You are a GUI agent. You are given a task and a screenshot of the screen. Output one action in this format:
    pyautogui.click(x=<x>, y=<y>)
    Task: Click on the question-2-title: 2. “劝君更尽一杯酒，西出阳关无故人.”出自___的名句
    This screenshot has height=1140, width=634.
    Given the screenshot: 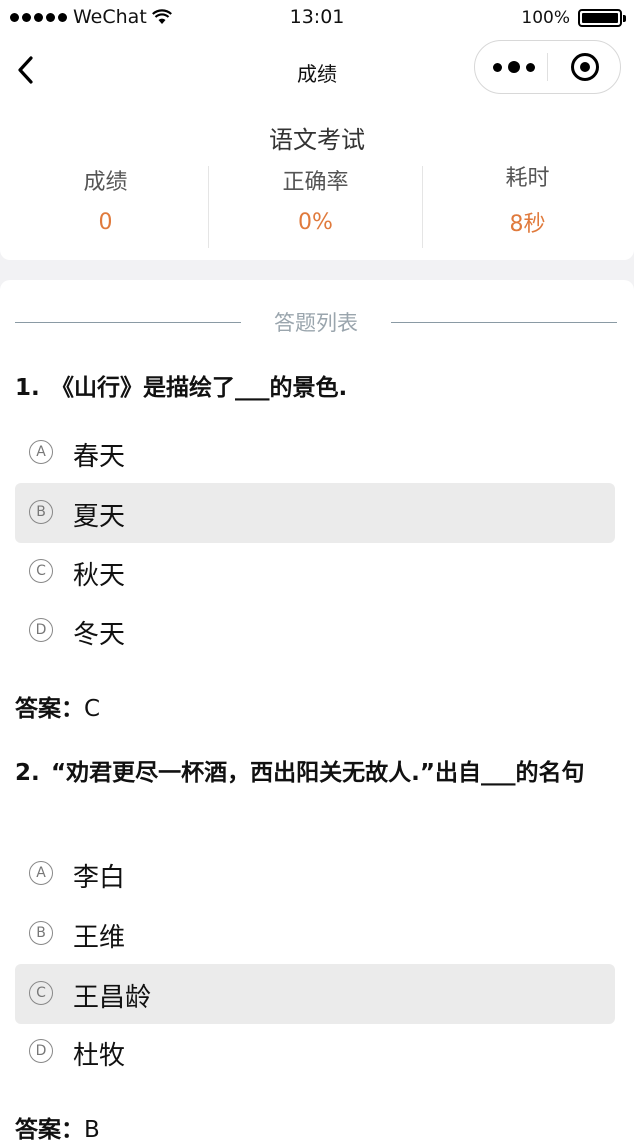 What is the action you would take?
    pyautogui.click(x=317, y=773)
    